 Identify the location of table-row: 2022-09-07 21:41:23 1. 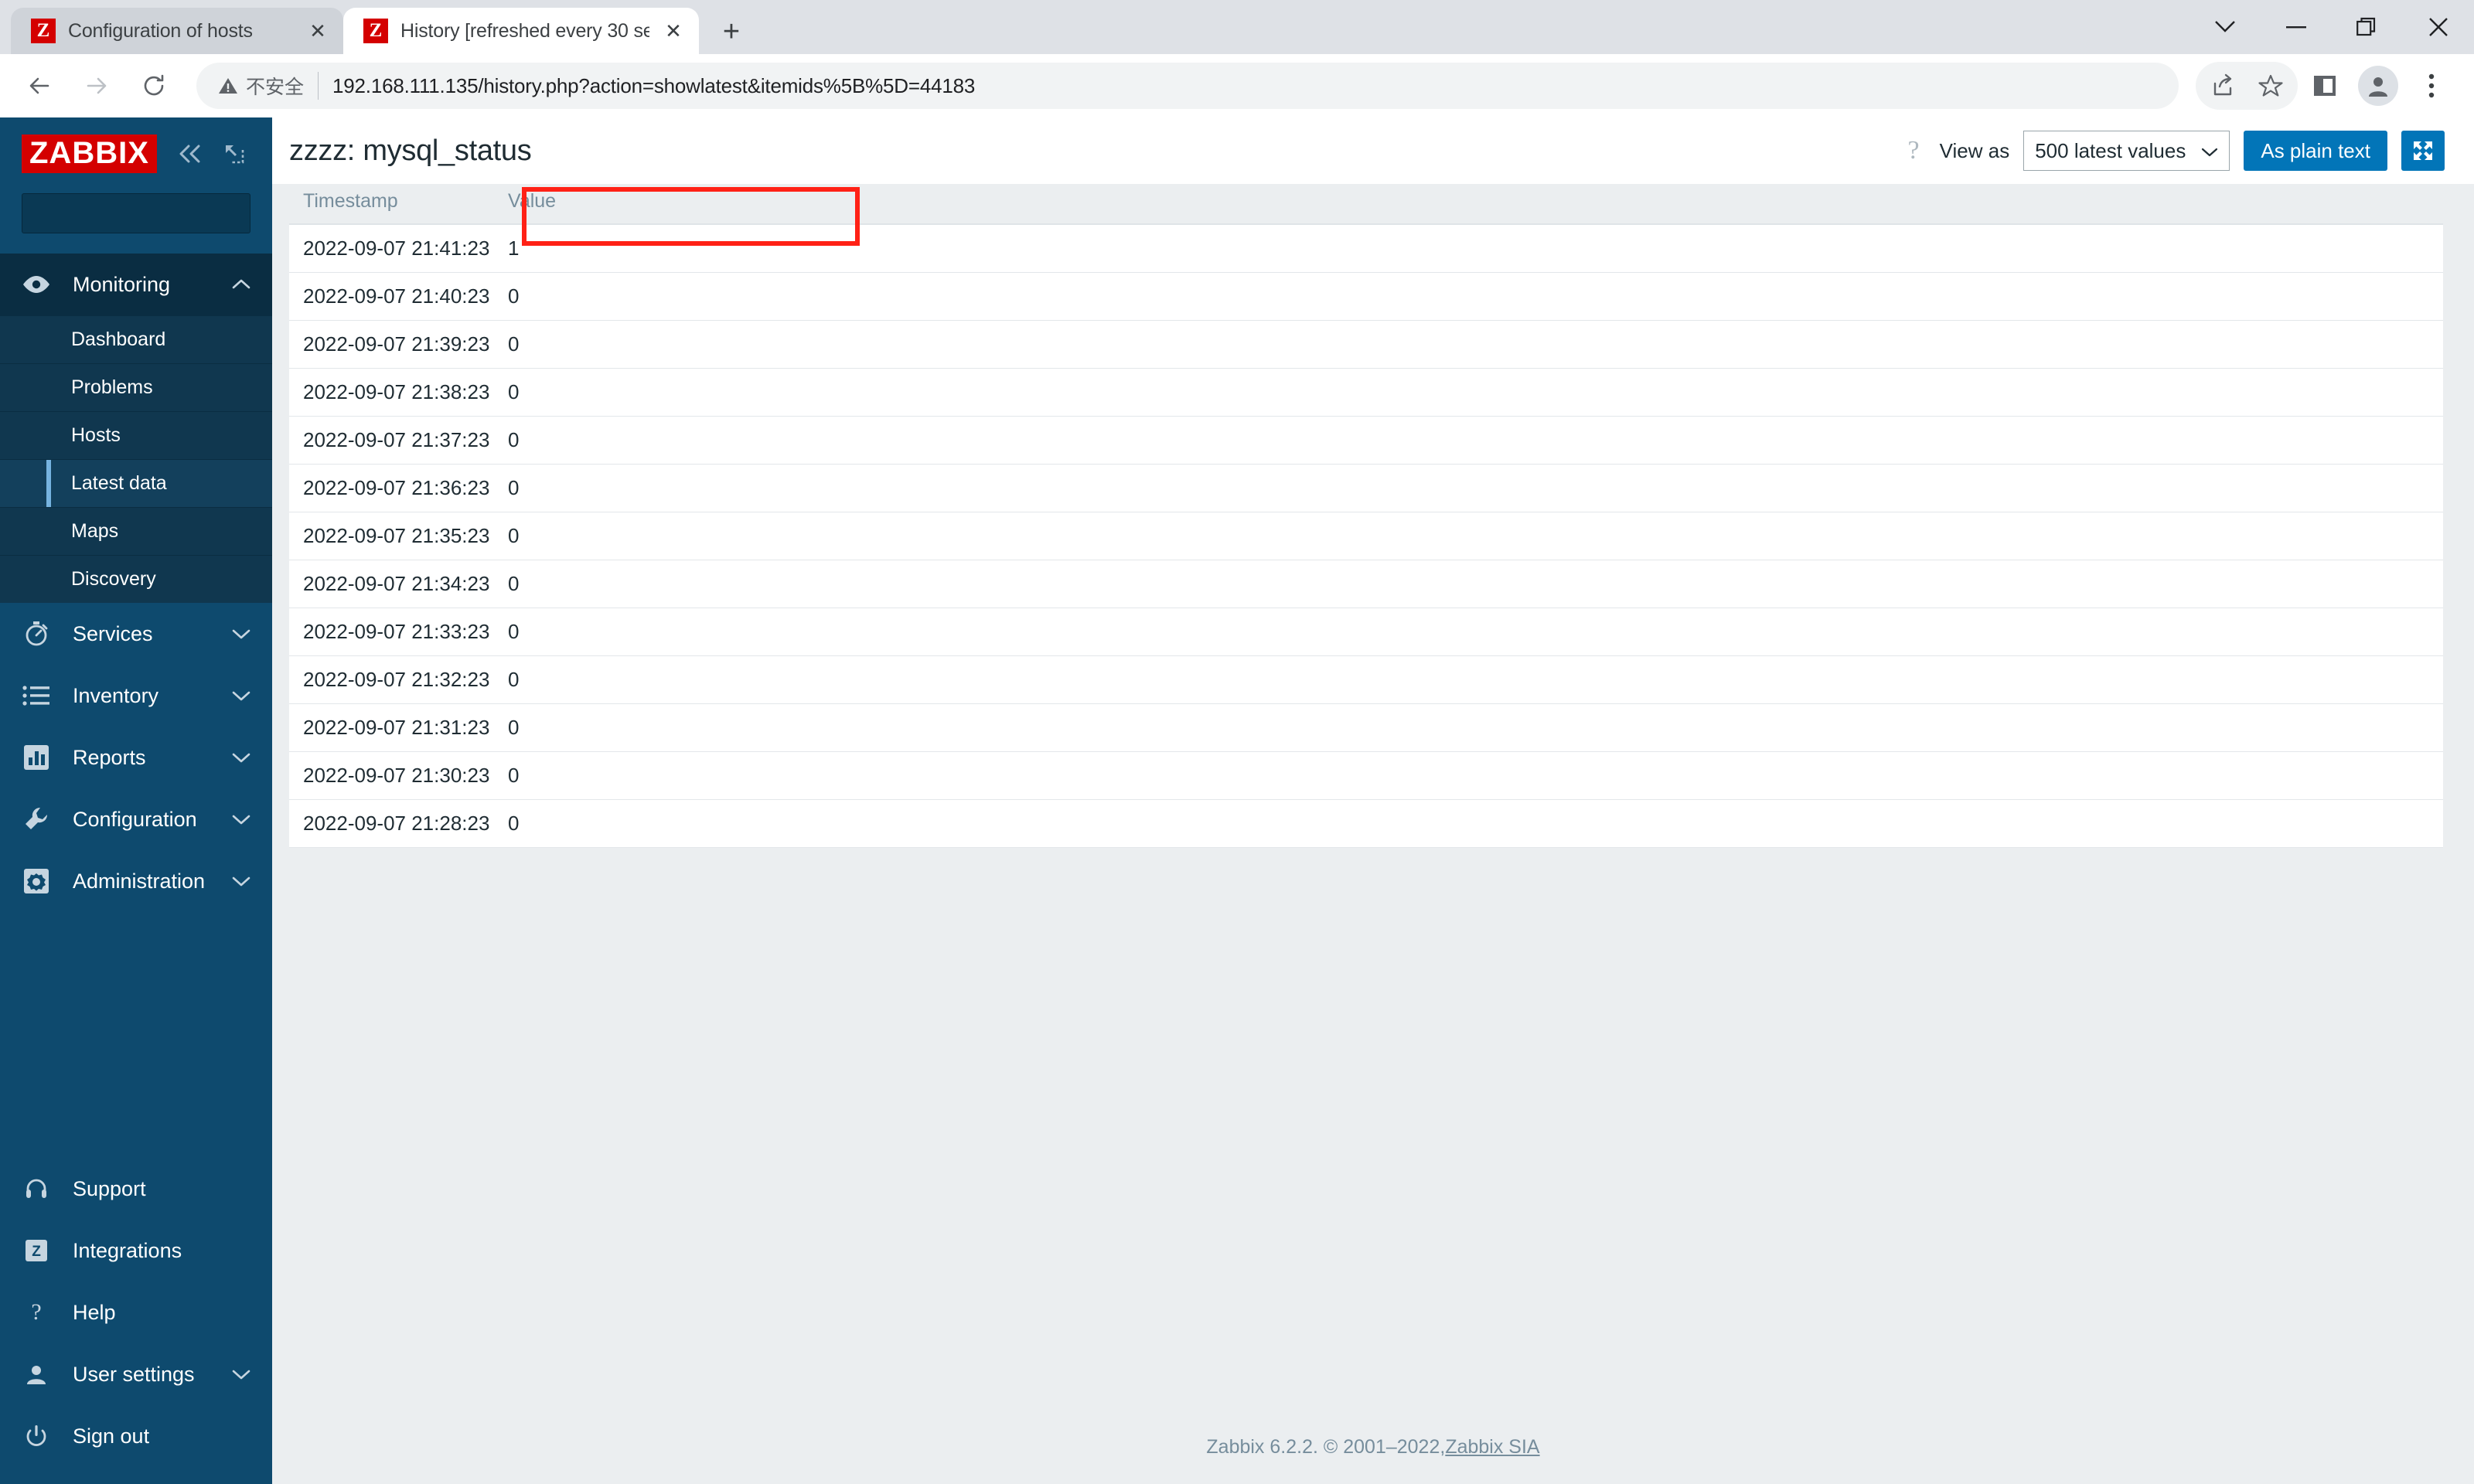
(1366, 248).